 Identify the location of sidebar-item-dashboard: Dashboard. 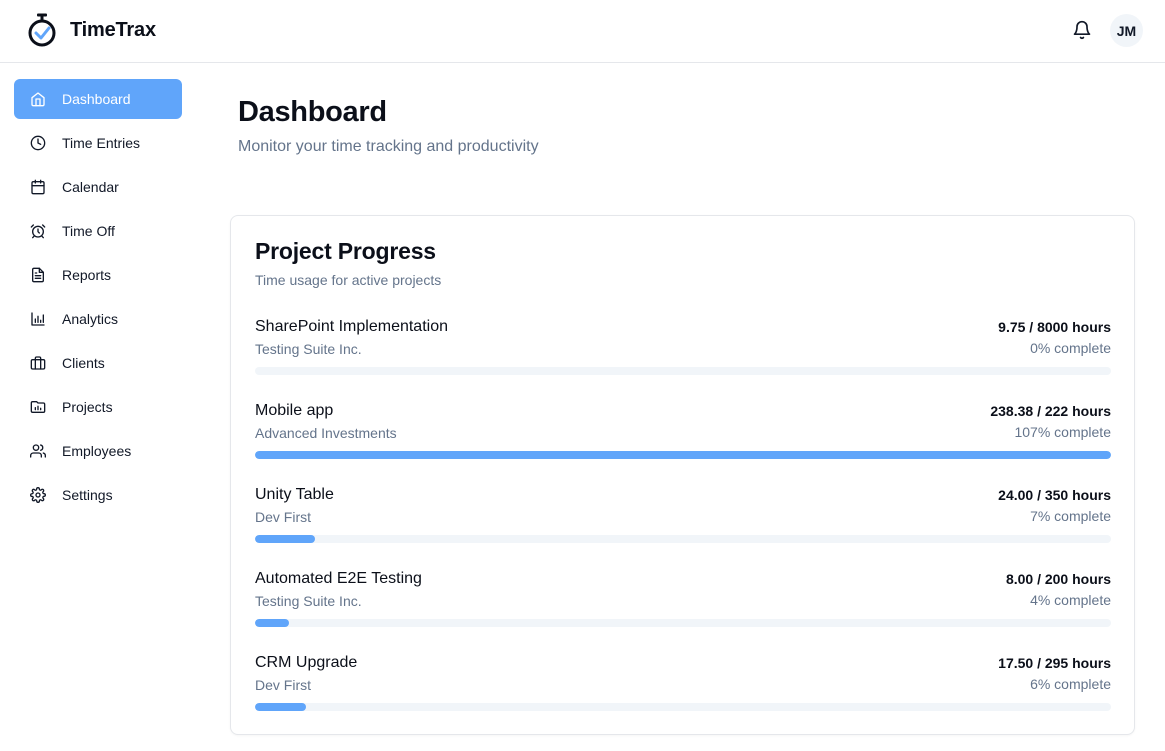
(98, 99).